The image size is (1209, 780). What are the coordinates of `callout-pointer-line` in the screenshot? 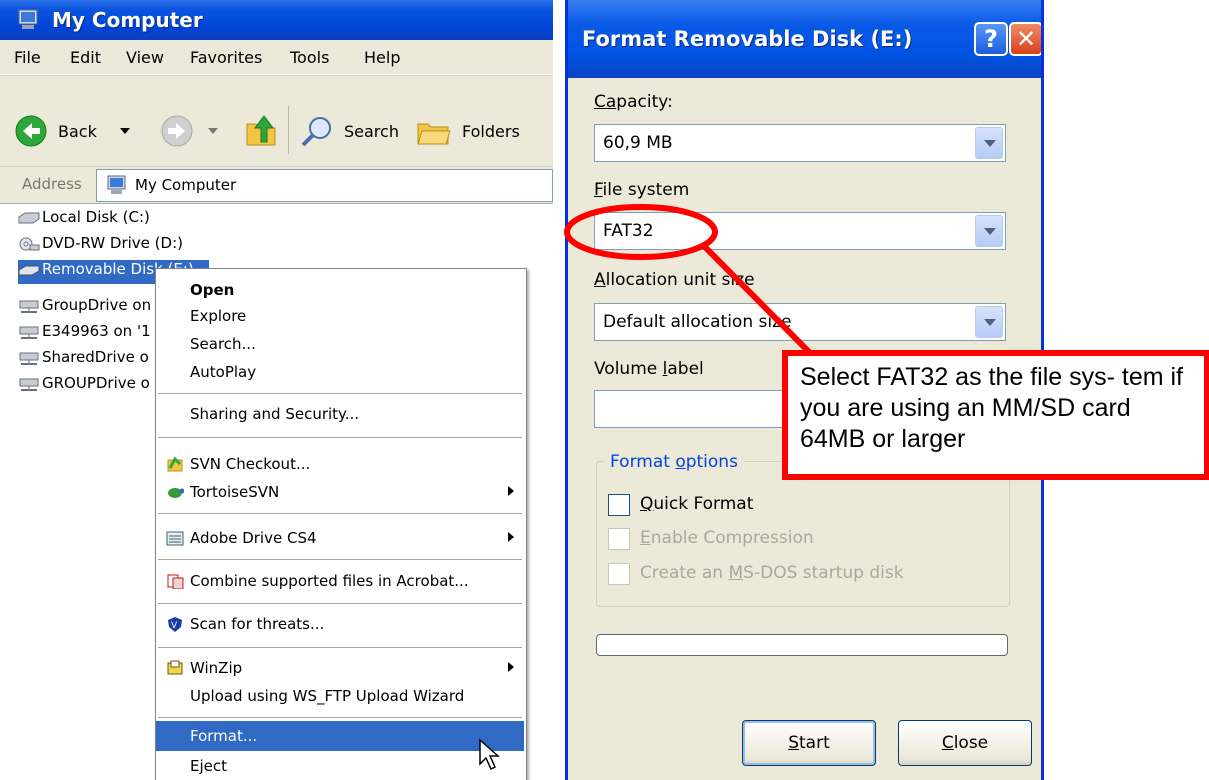 It's located at (759, 302).